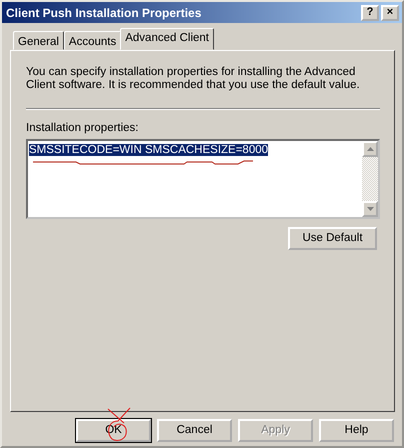  Describe the element at coordinates (370, 12) in the screenshot. I see `help-button: ?` at that location.